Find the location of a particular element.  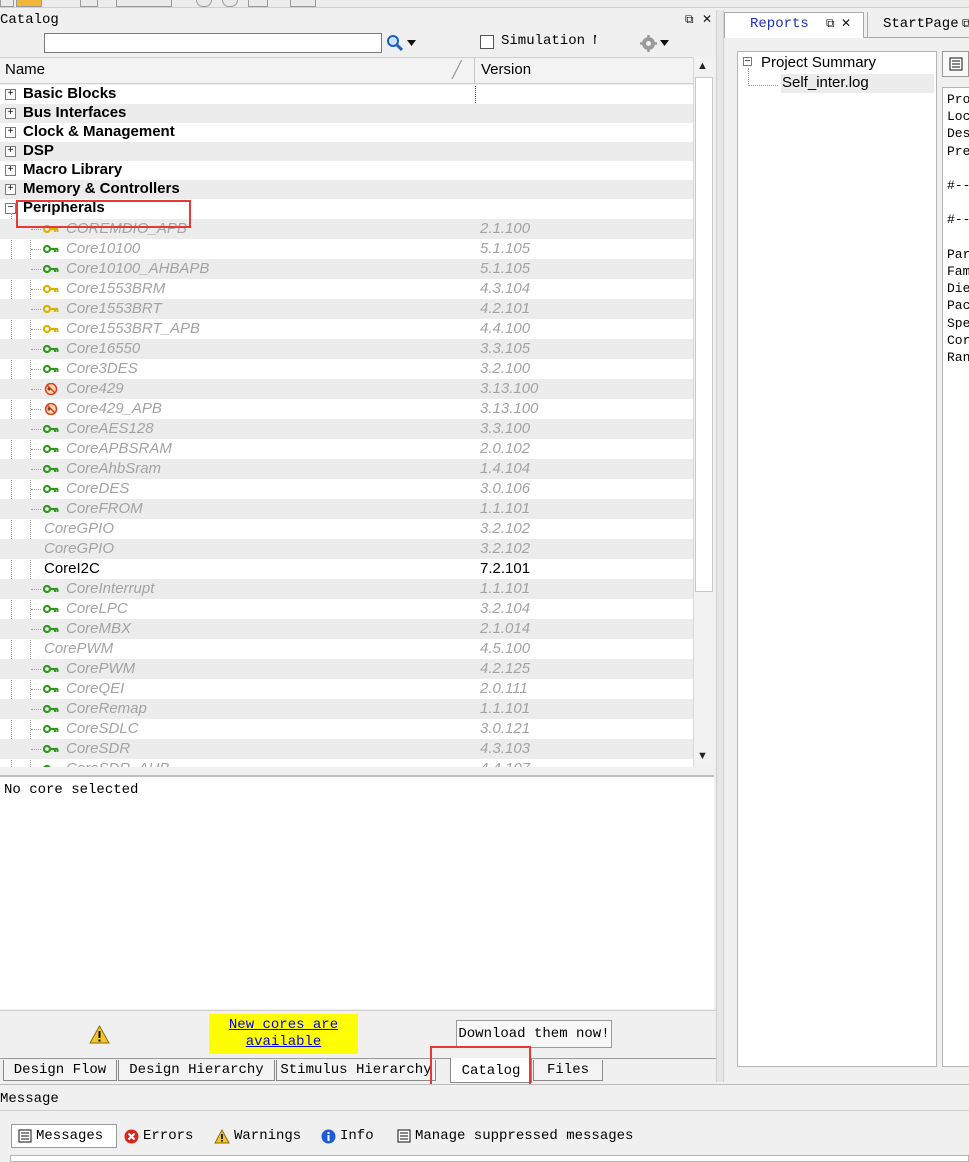

log-line: Pac is located at coordinates (958, 306).